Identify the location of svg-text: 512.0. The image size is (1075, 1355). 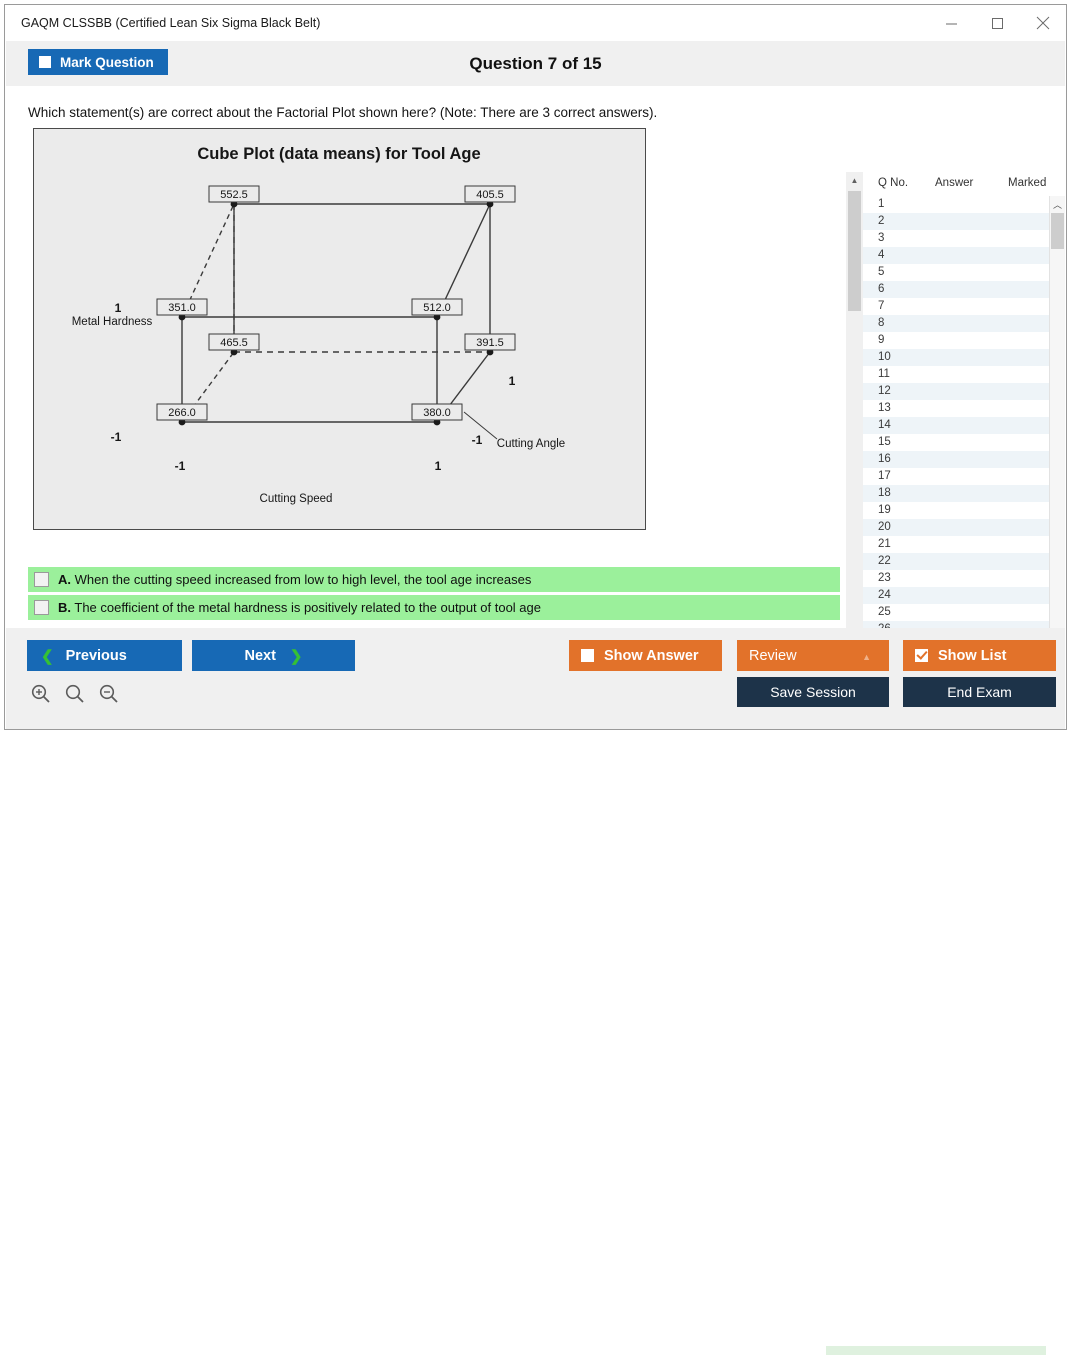
(437, 308).